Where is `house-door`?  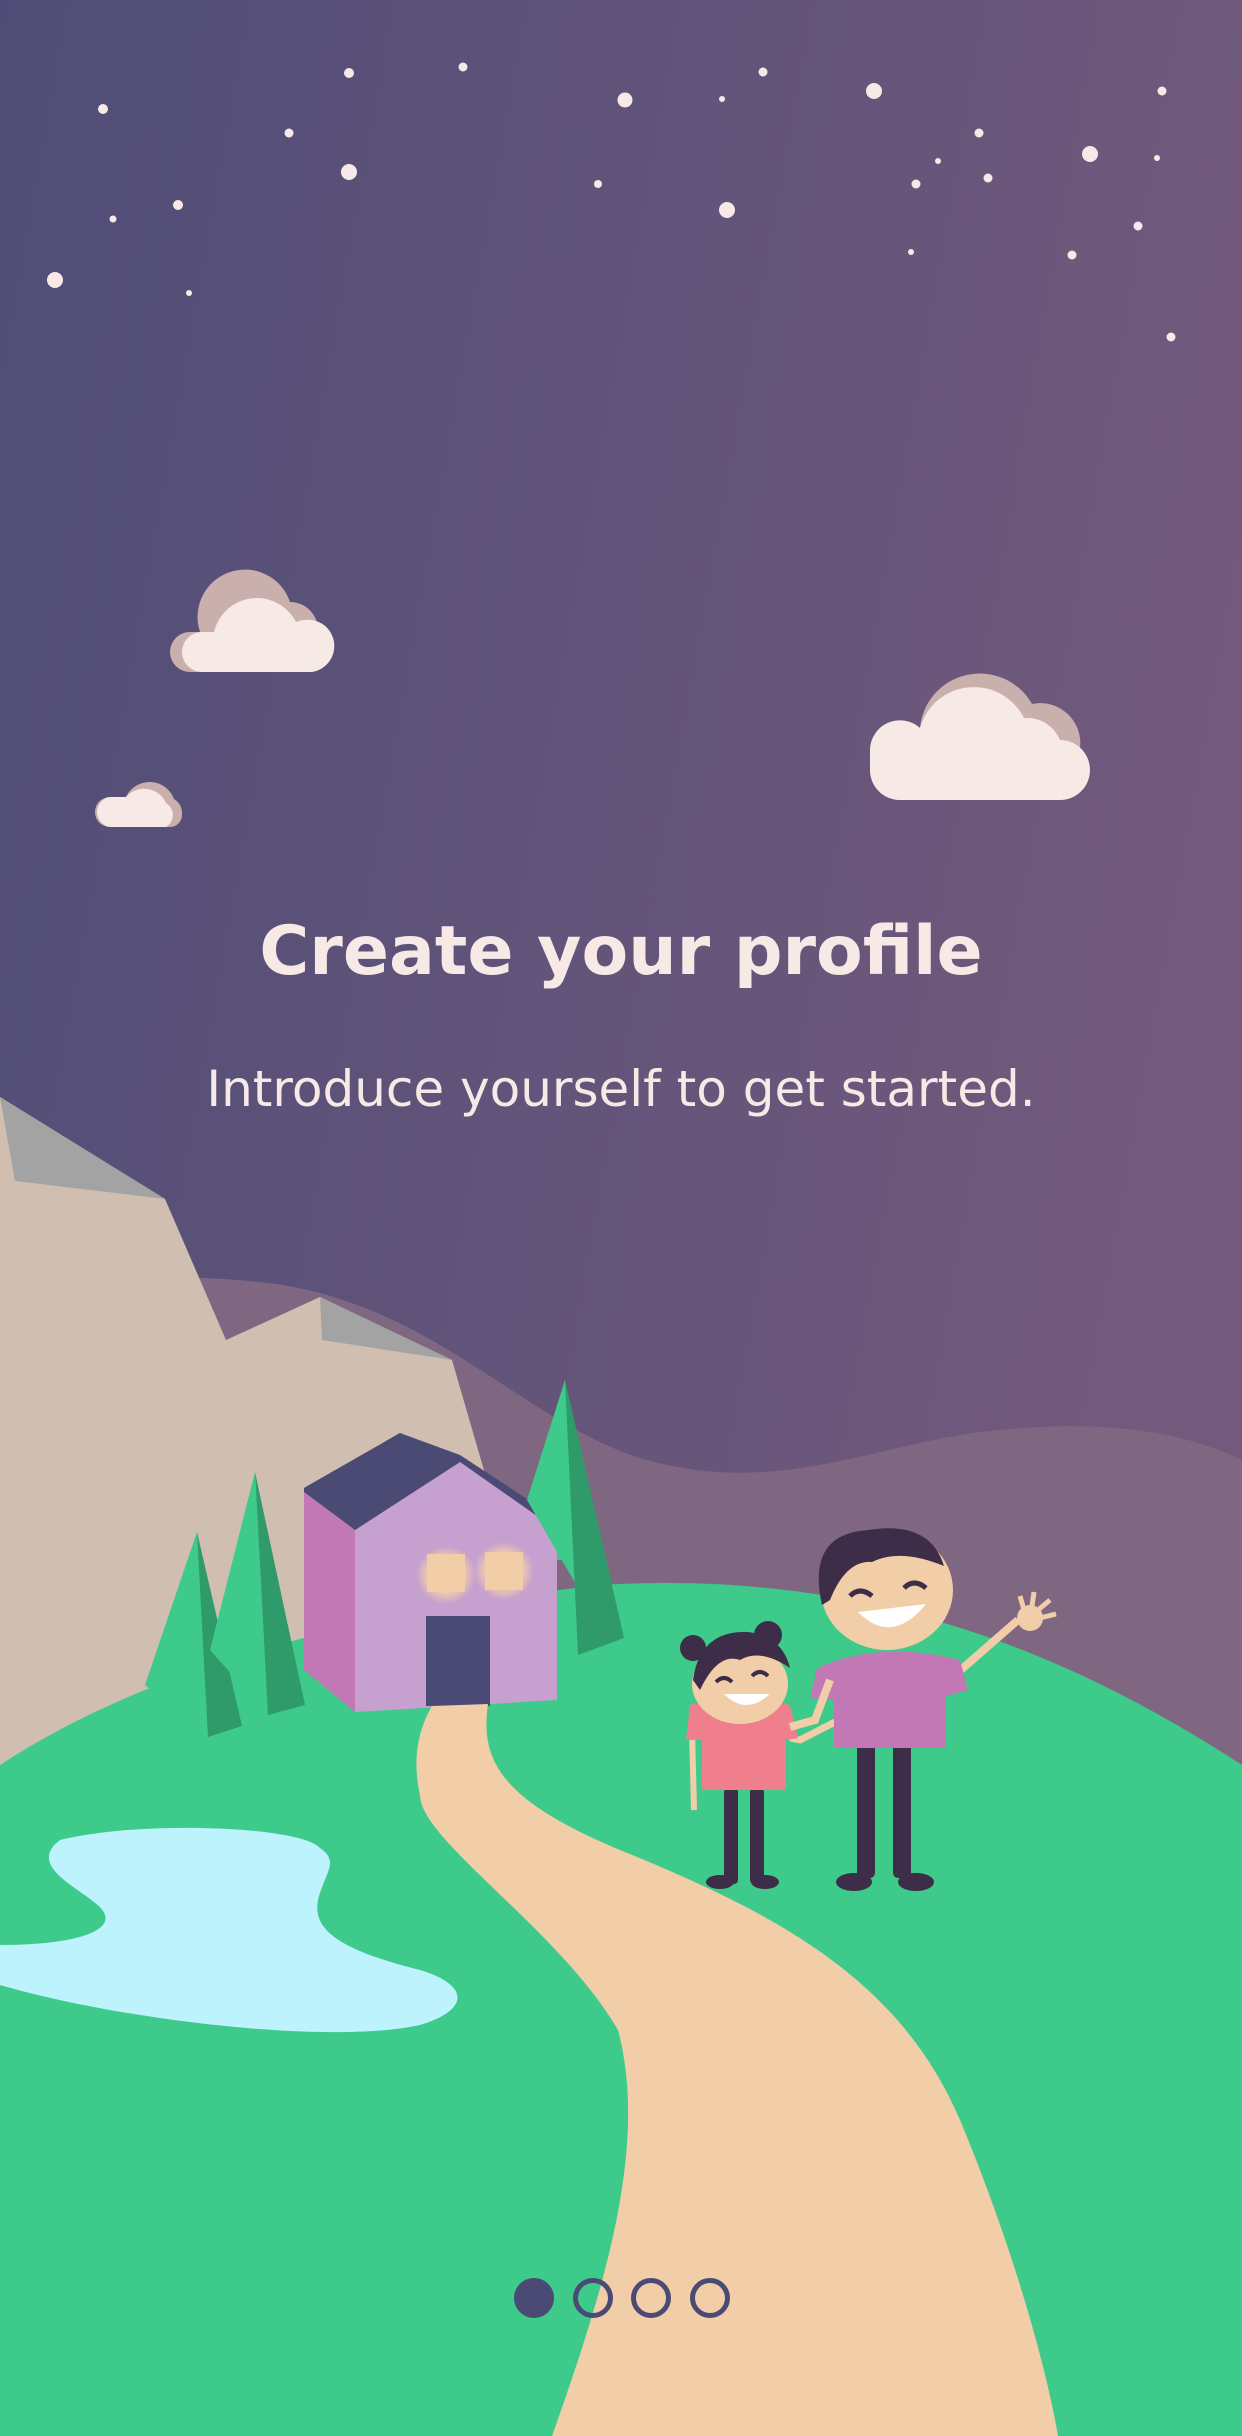 house-door is located at coordinates (458, 1661).